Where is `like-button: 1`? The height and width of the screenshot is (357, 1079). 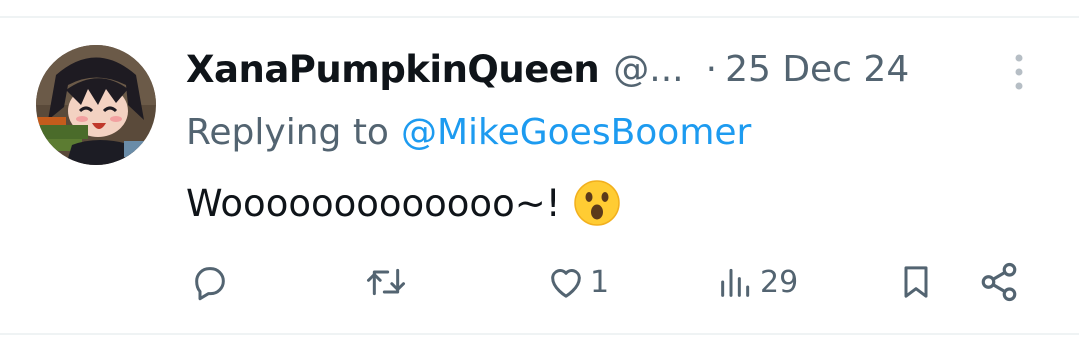 like-button: 1 is located at coordinates (577, 282).